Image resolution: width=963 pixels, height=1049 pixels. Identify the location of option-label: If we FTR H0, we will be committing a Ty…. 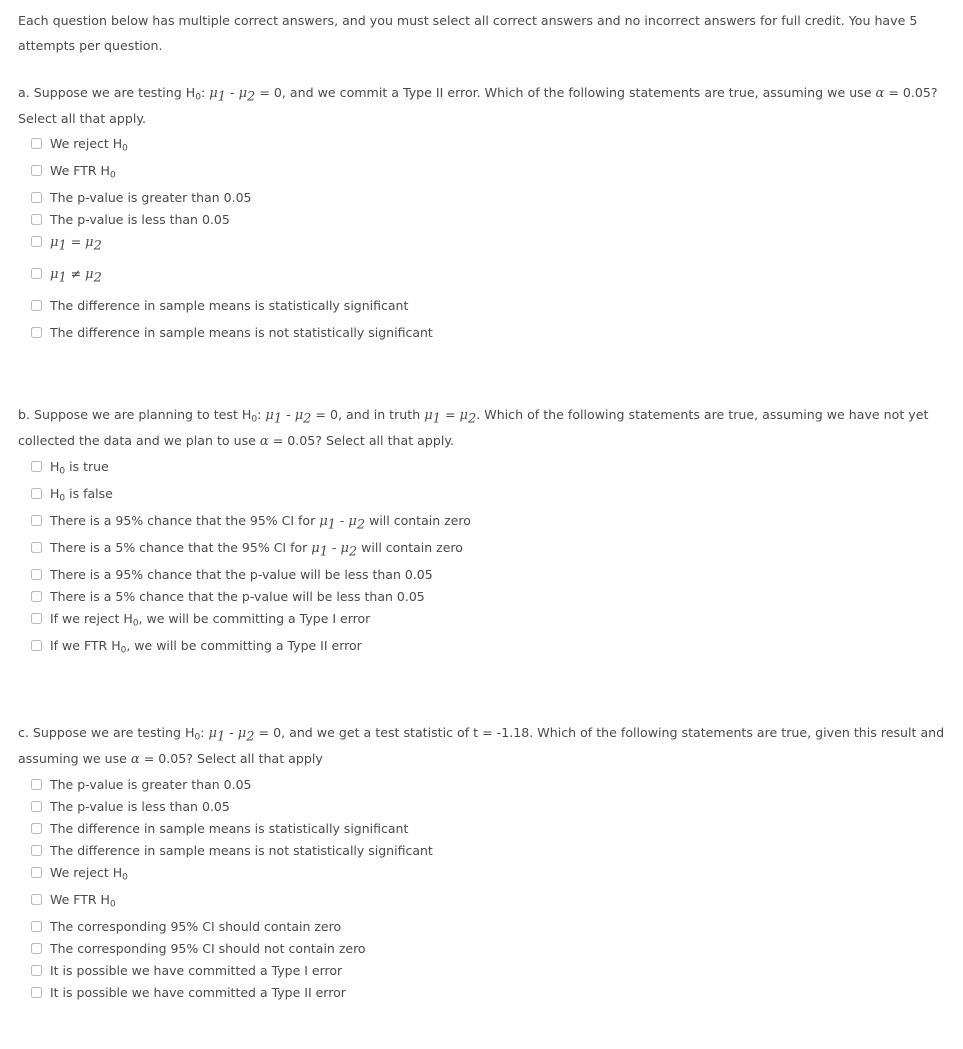
(206, 647).